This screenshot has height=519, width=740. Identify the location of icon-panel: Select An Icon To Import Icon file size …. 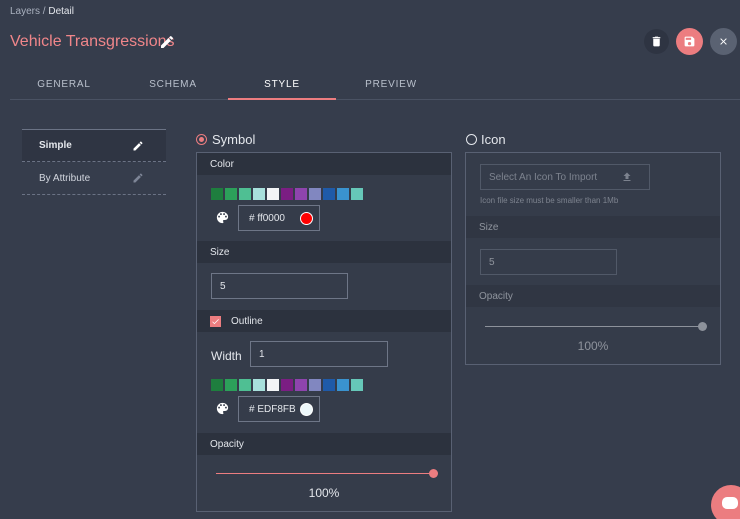
(593, 258).